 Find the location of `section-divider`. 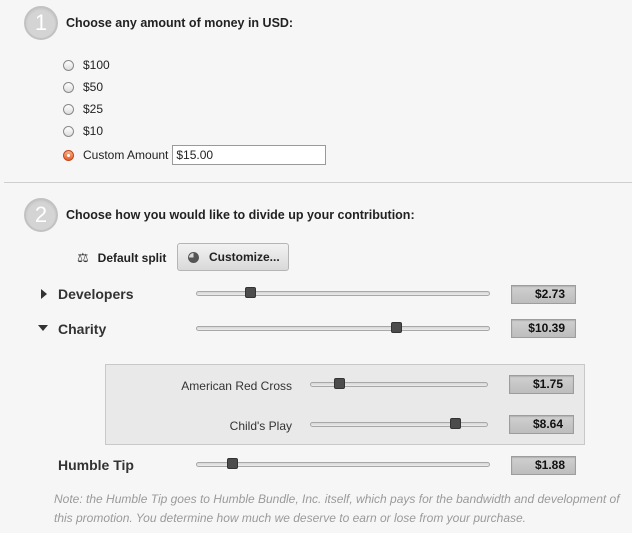

section-divider is located at coordinates (318, 182).